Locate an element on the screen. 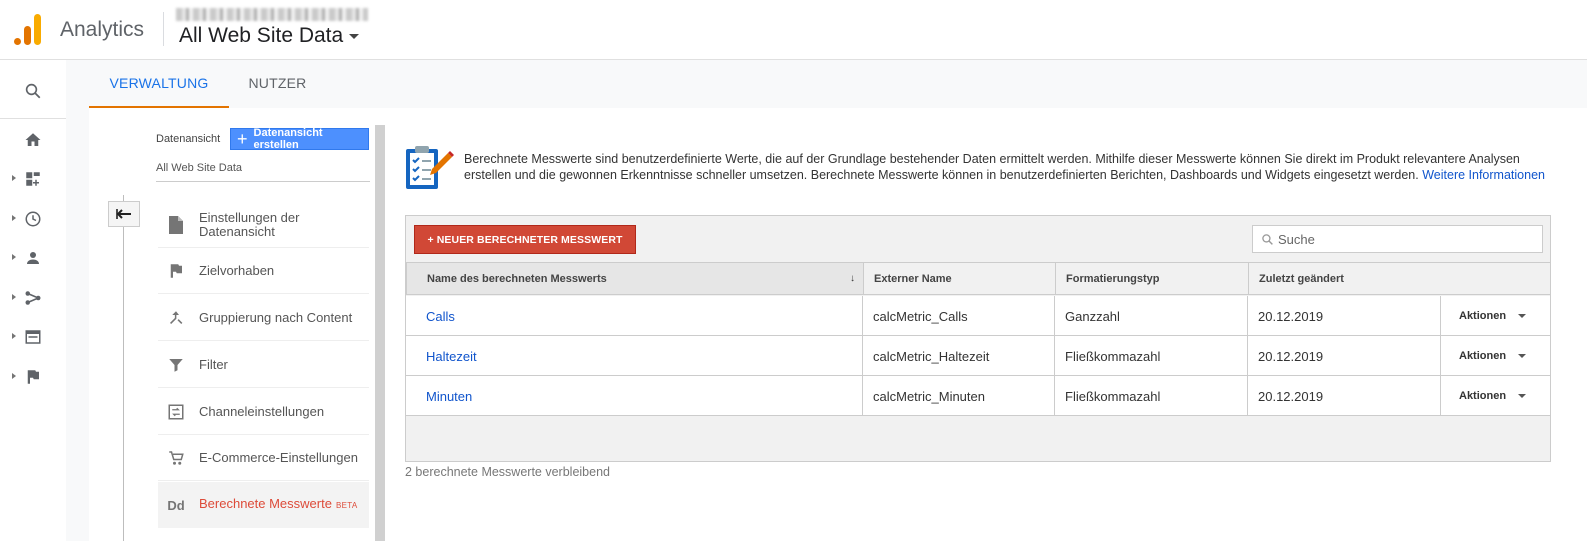  create-view-button: + Datenansicht erstellen is located at coordinates (299, 139).